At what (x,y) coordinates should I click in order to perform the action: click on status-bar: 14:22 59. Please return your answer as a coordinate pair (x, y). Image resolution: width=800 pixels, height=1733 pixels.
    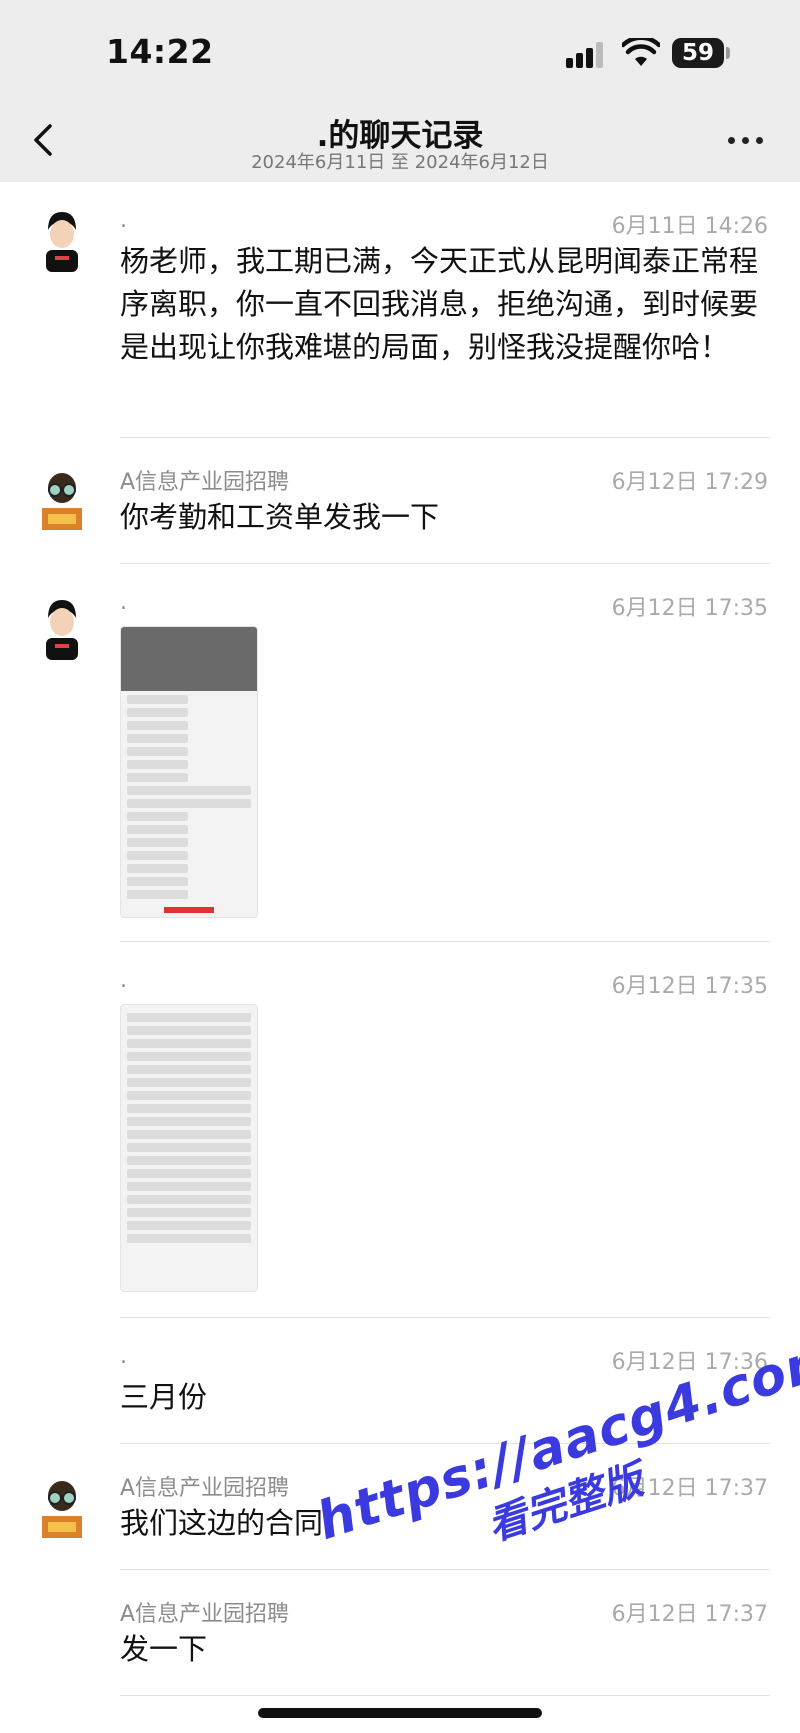
    Looking at the image, I should click on (400, 50).